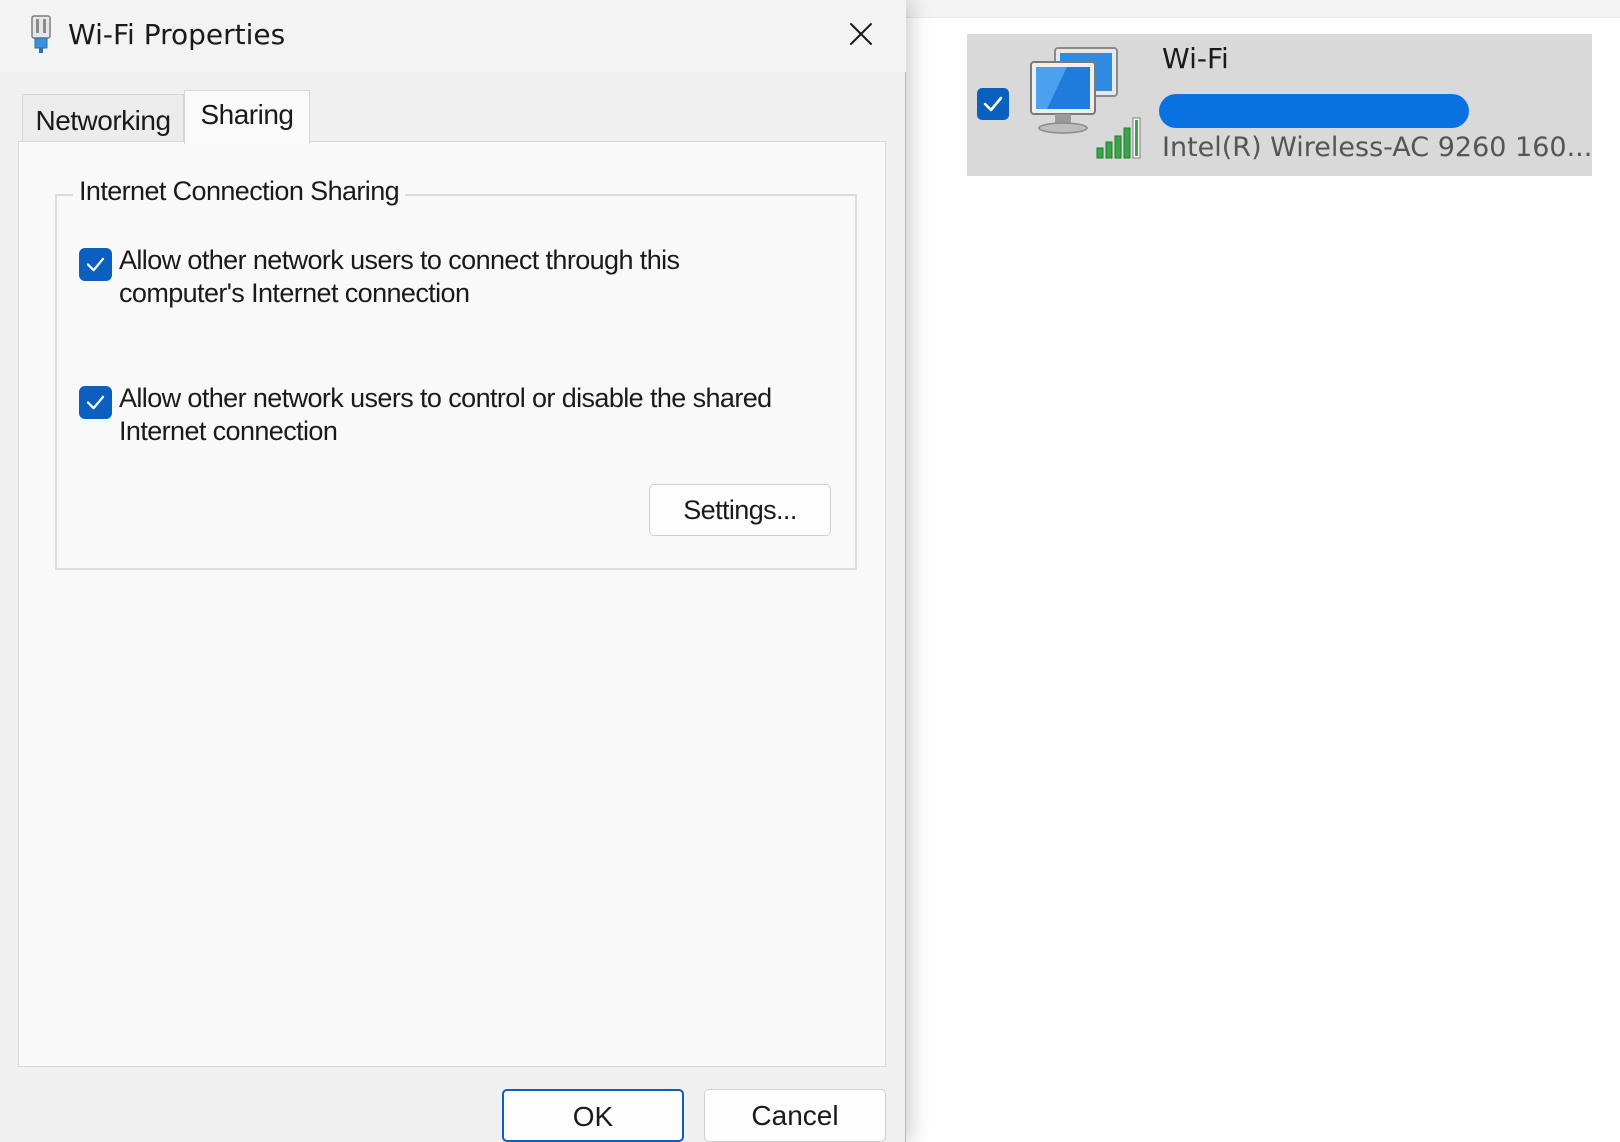 The width and height of the screenshot is (1620, 1142). What do you see at coordinates (453, 36) in the screenshot?
I see `dialog-titlebar: Wi-Fi Properties` at bounding box center [453, 36].